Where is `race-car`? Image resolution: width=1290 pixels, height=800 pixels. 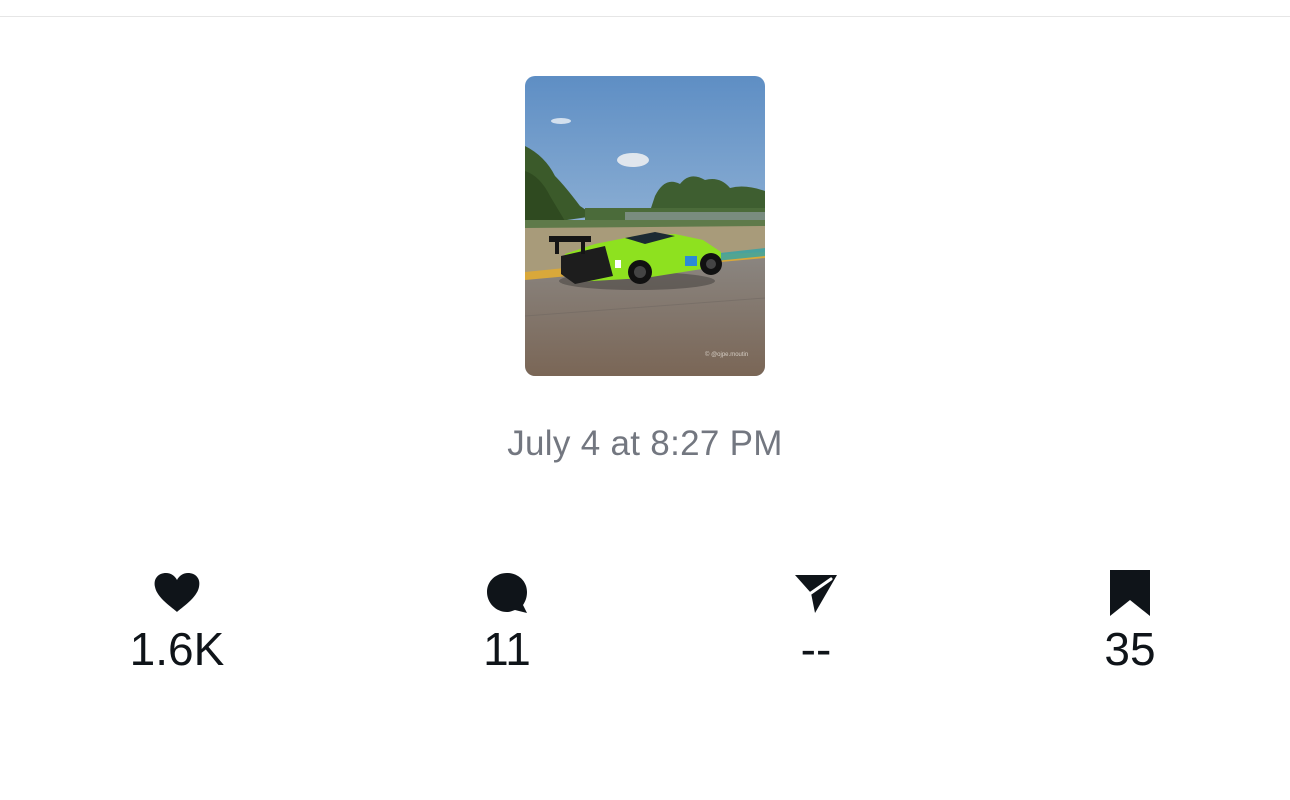 race-car is located at coordinates (635, 261).